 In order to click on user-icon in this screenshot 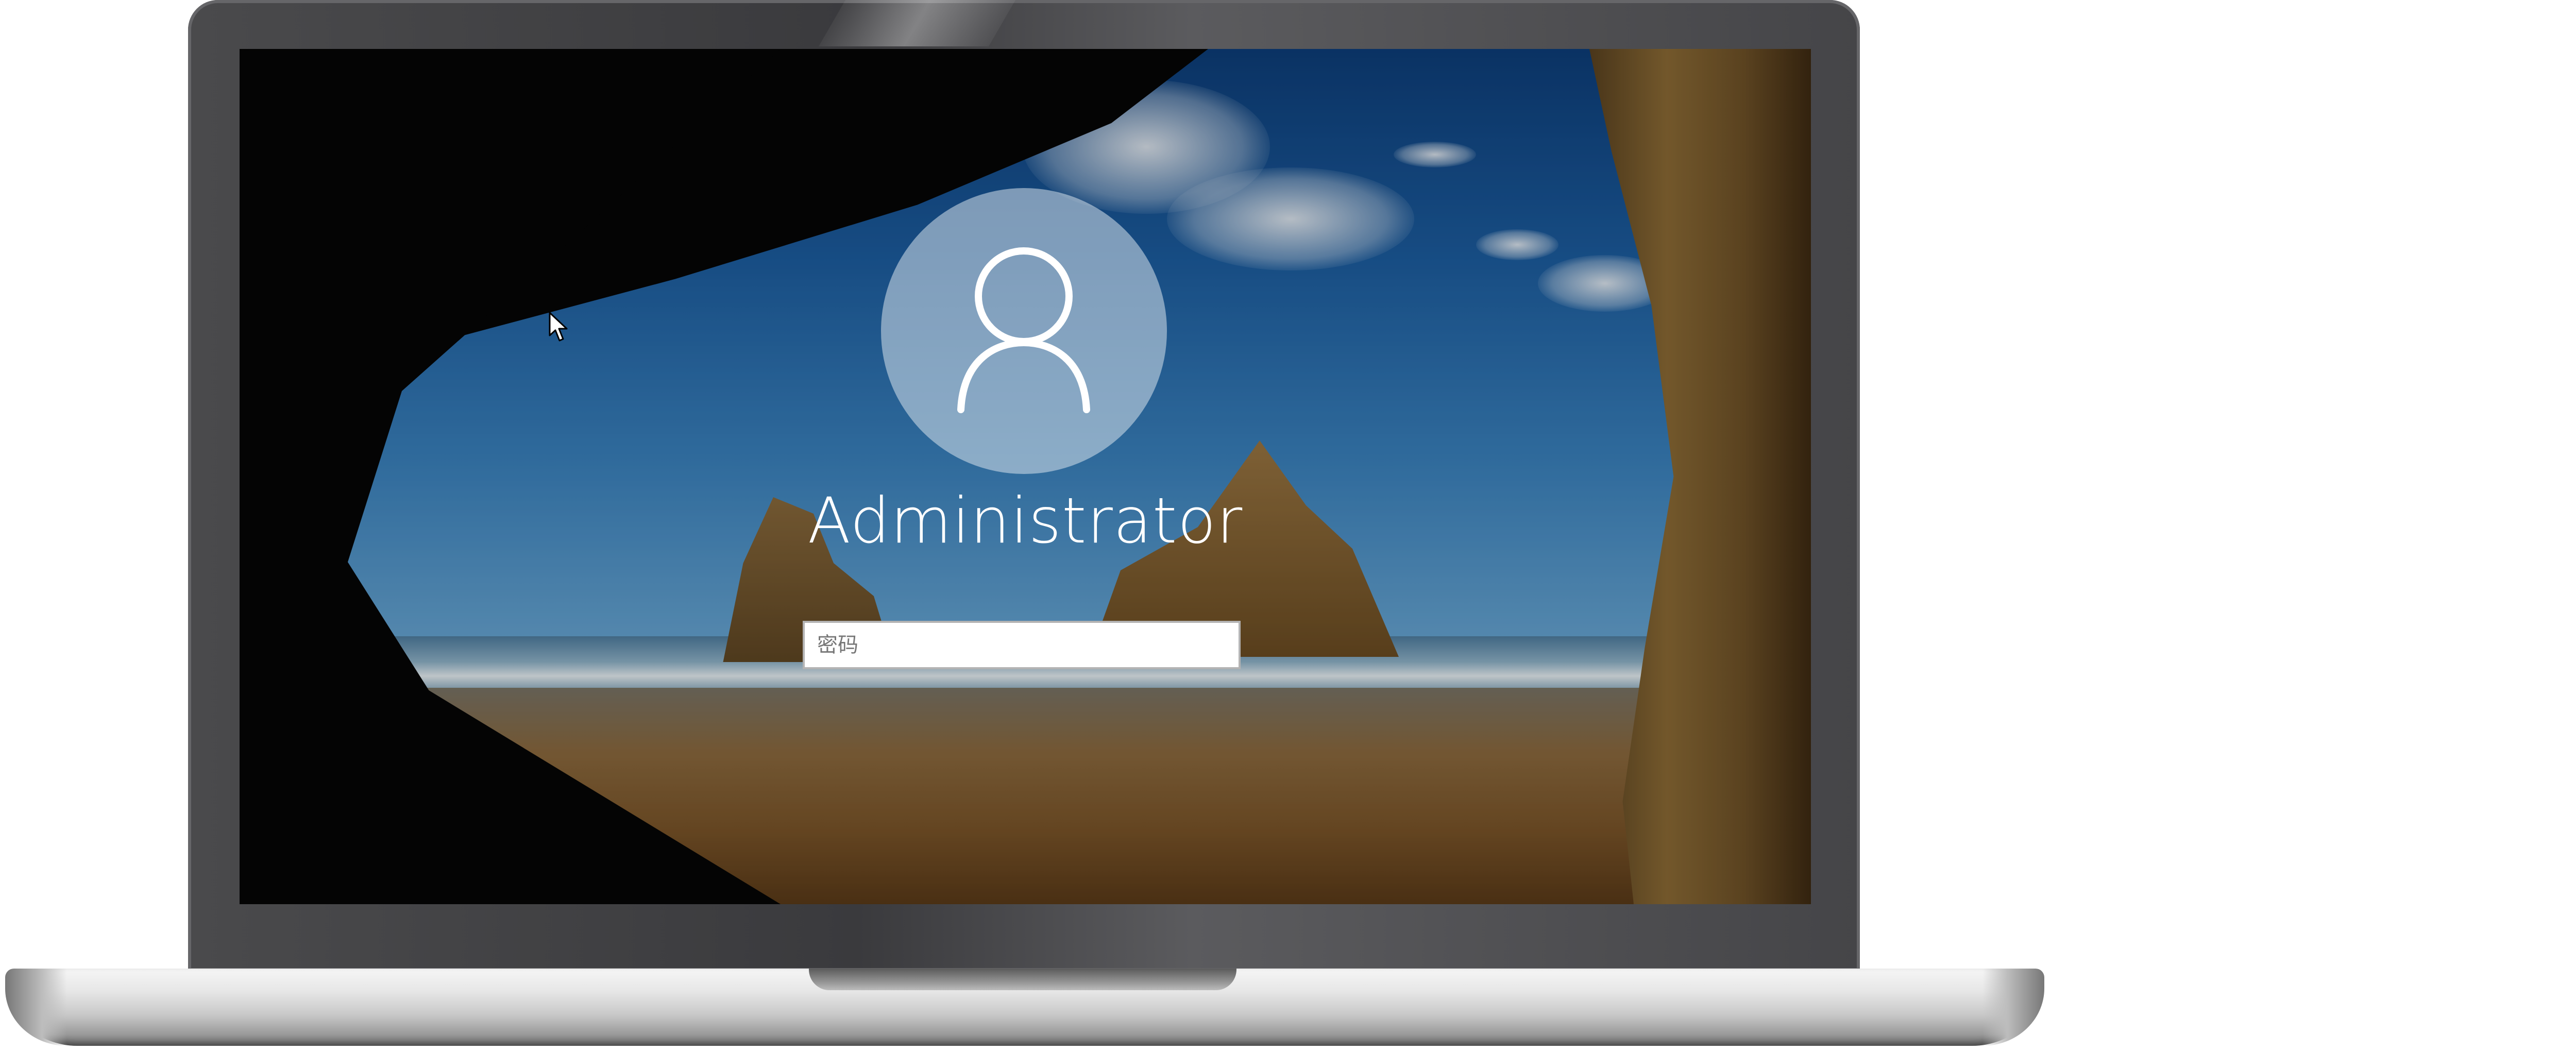, I will do `click(1023, 330)`.